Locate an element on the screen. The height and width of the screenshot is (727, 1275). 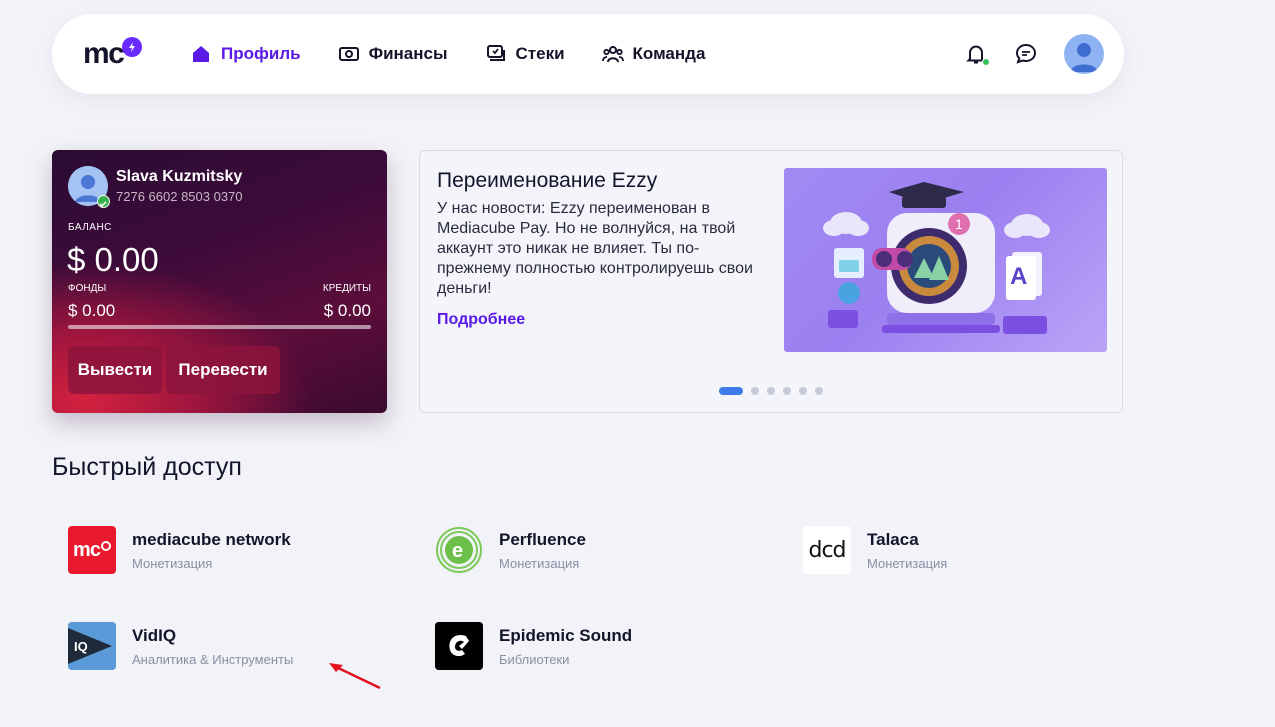
nav-item-label: Стеки is located at coordinates (540, 53).